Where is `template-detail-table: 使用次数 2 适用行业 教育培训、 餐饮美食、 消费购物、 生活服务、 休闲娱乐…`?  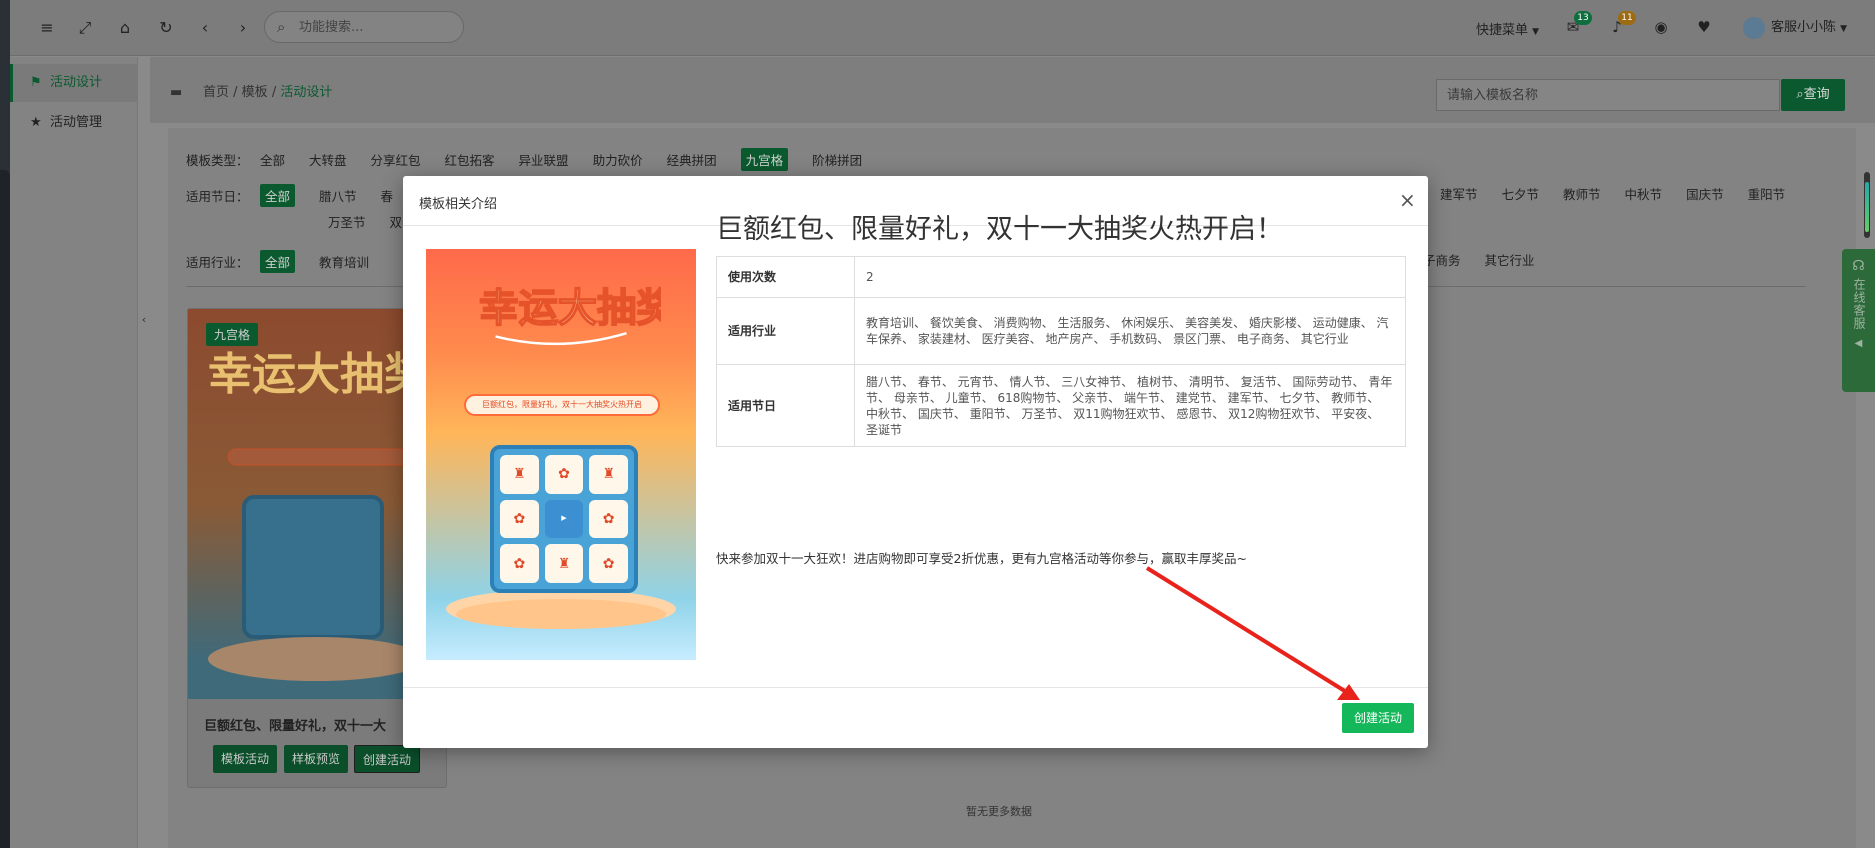
template-detail-table: 使用次数 2 适用行业 教育培训、 餐饮美食、 消费购物、 生活服务、 休闲娱乐… is located at coordinates (1061, 351).